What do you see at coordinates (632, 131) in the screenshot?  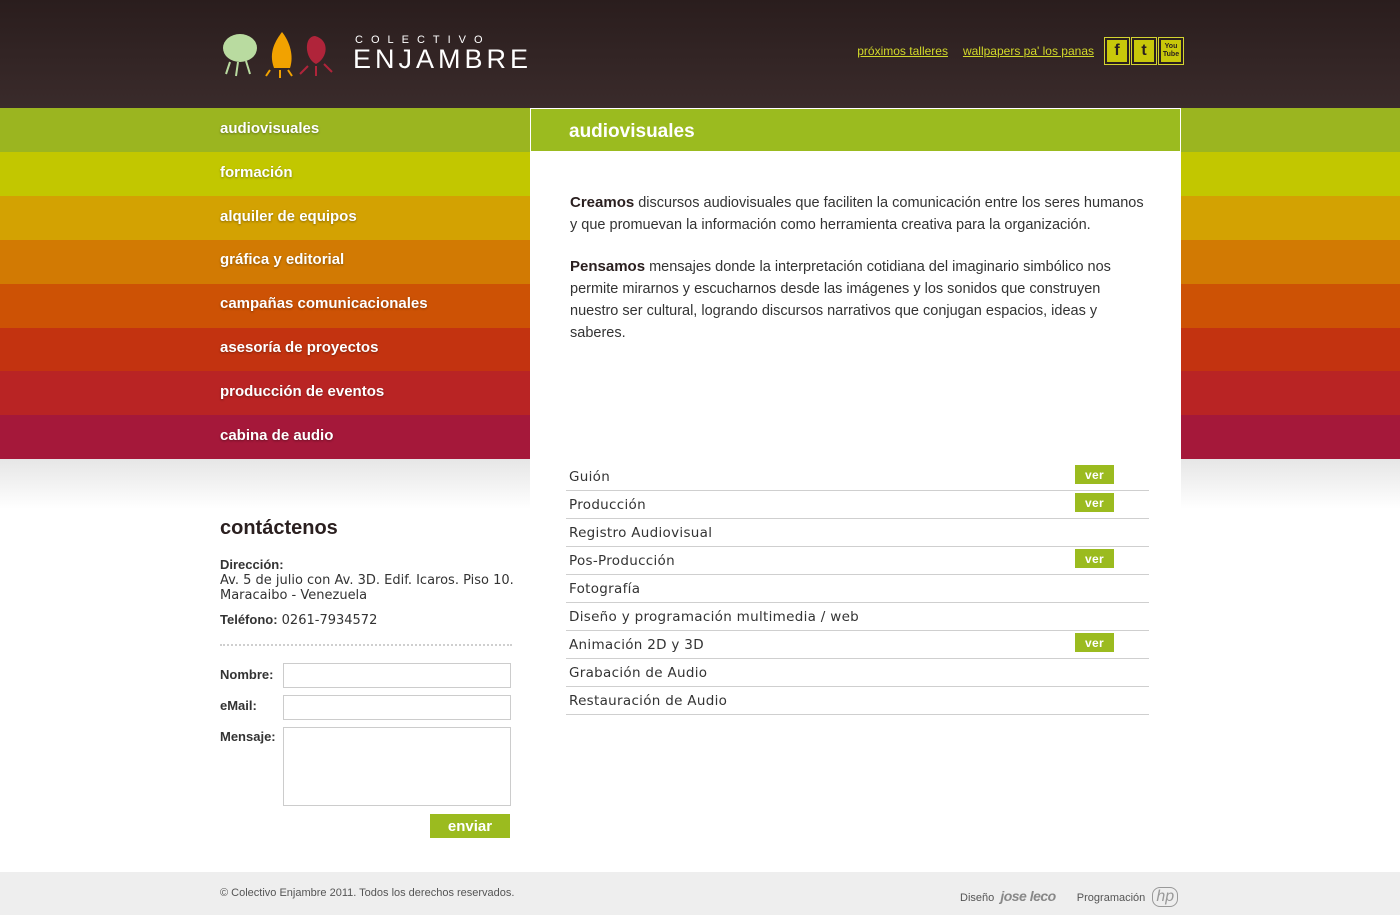 I see `panel-title: audiovisuales` at bounding box center [632, 131].